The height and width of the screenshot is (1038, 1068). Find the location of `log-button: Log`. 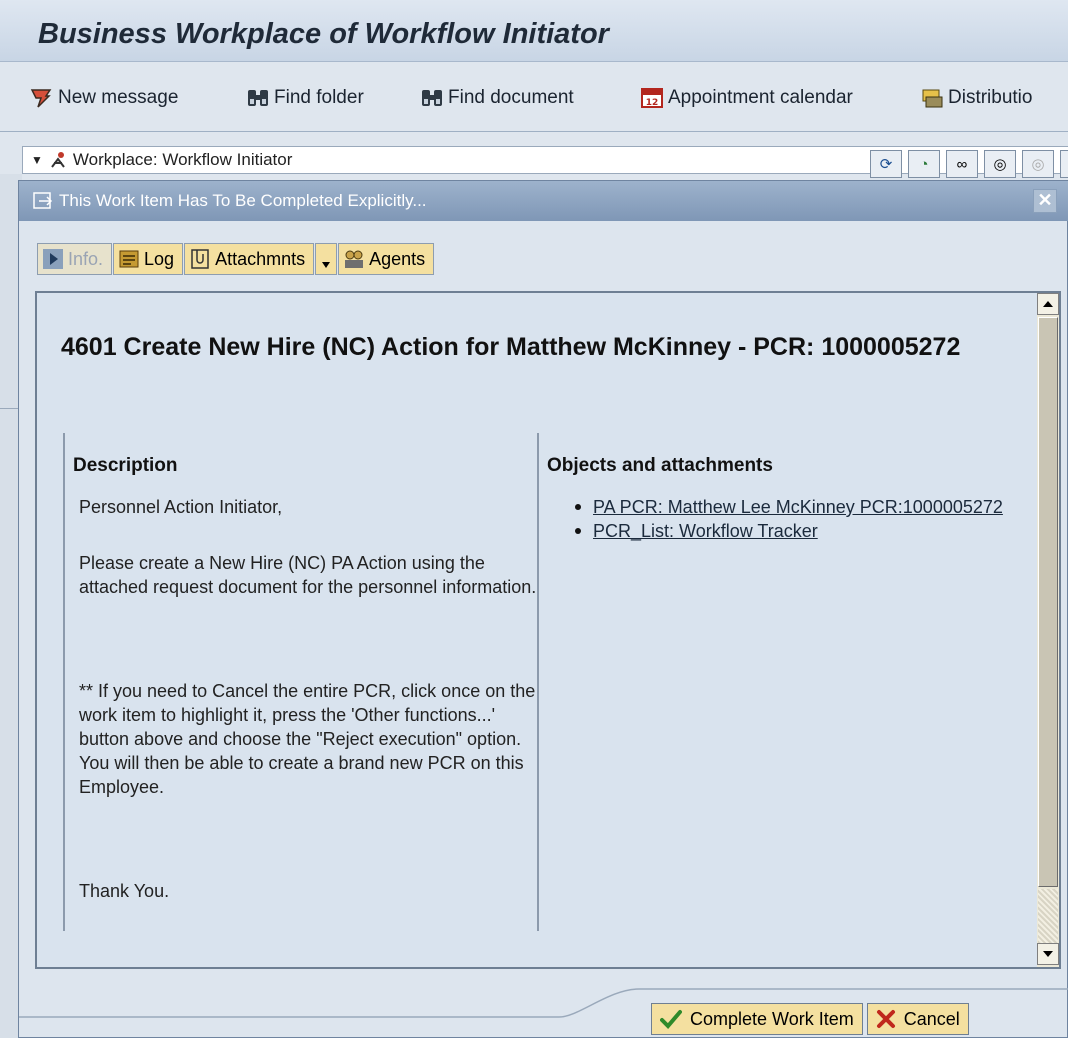

log-button: Log is located at coordinates (148, 259).